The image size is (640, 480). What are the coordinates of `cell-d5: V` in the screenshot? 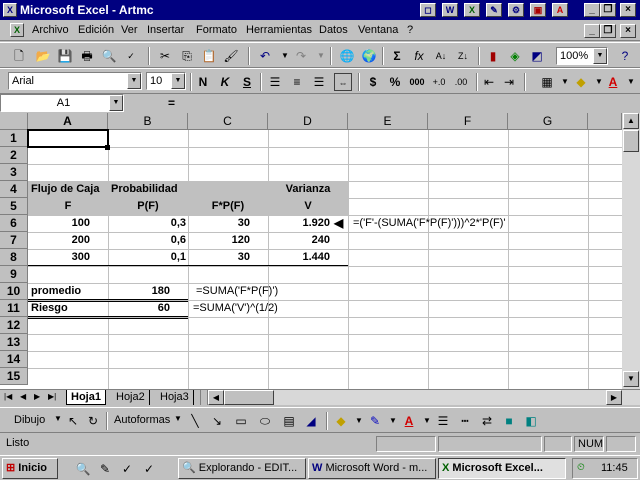 It's located at (308, 206).